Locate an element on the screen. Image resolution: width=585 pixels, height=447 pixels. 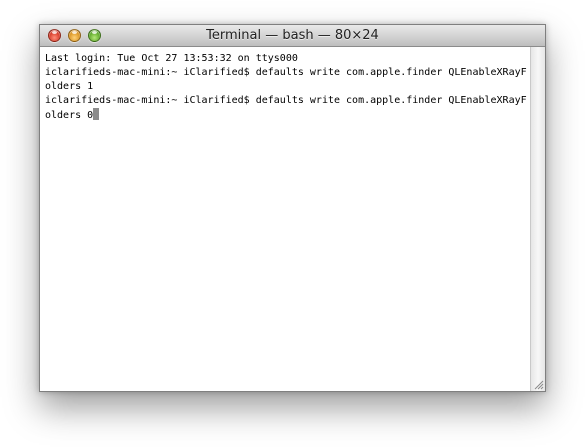
vertical-scrollbar is located at coordinates (537, 219).